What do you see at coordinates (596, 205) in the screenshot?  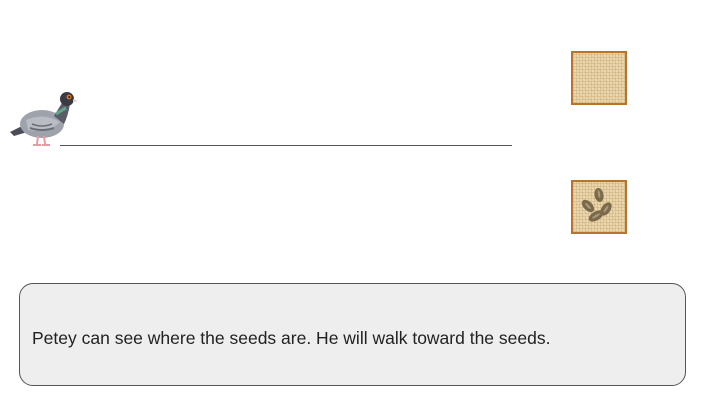 I see `seeds-icon` at bounding box center [596, 205].